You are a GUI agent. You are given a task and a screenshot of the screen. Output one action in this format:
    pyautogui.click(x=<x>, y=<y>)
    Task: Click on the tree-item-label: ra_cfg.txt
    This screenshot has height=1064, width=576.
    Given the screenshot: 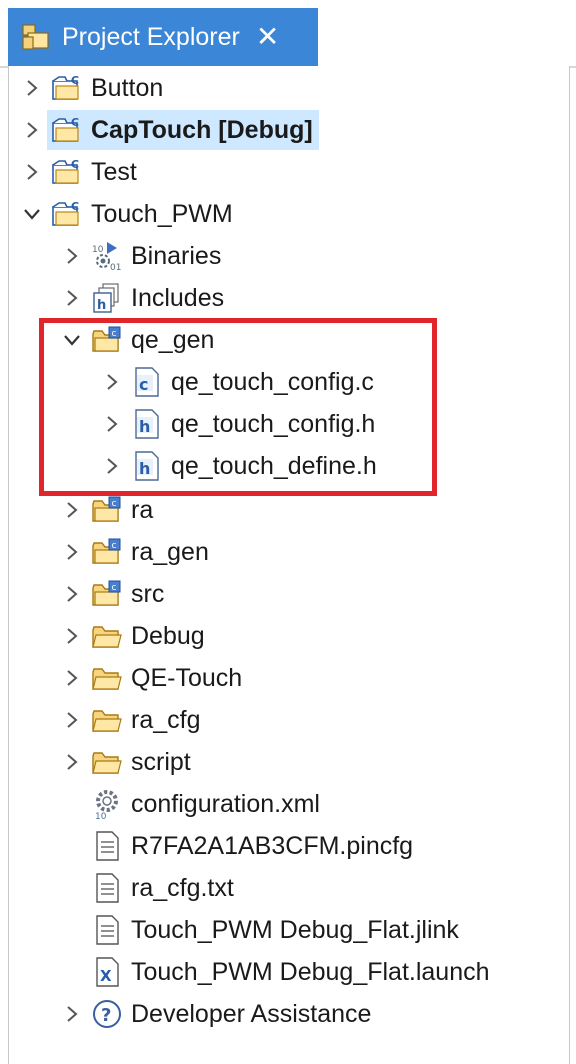 What is the action you would take?
    pyautogui.click(x=182, y=887)
    